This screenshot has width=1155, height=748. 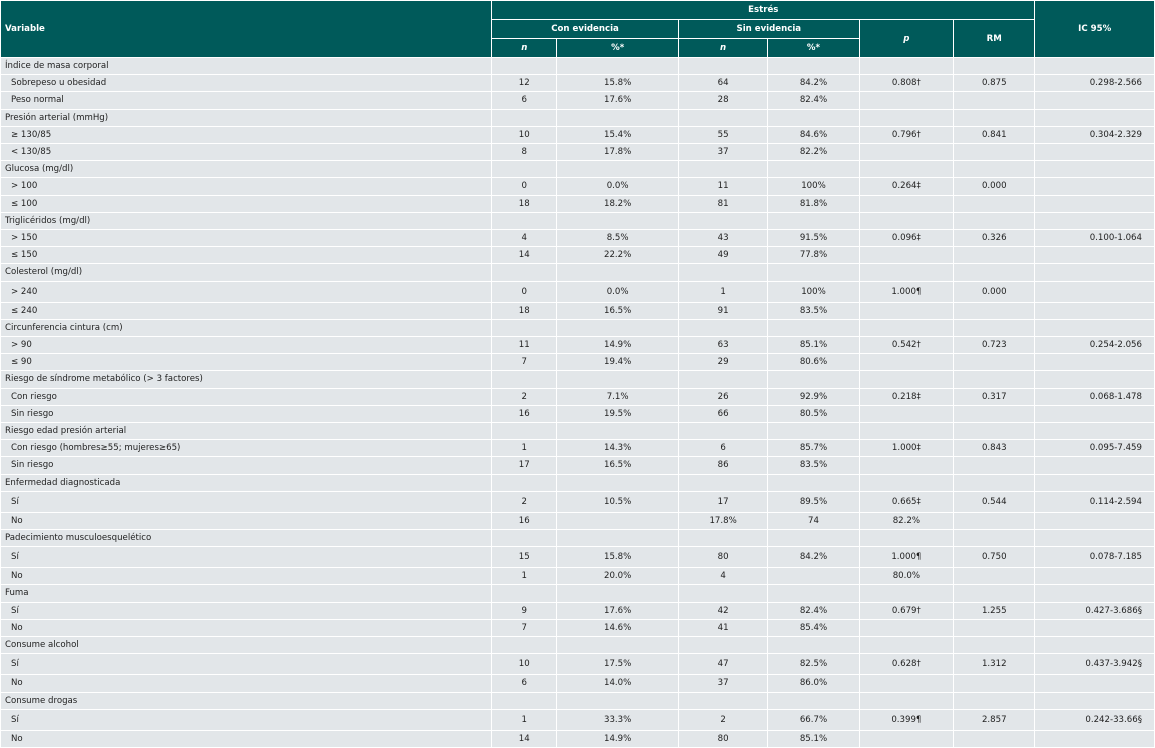 I want to click on table-row: No 1 20.0% 4 80.0%, so click(x=577, y=576).